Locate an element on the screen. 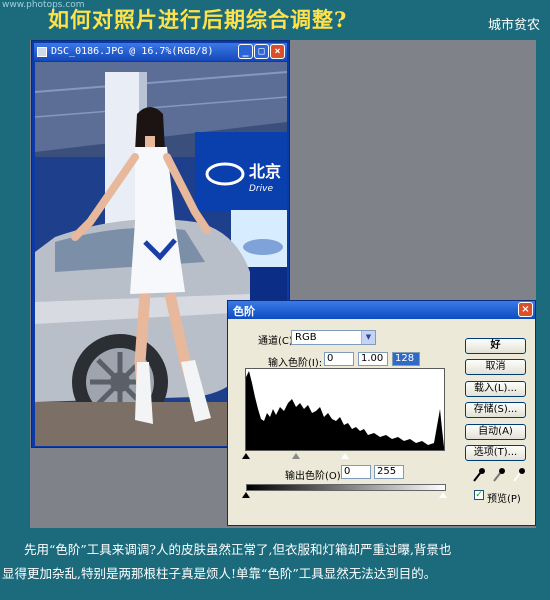  input-gamma-field: 1.00 is located at coordinates (373, 359).